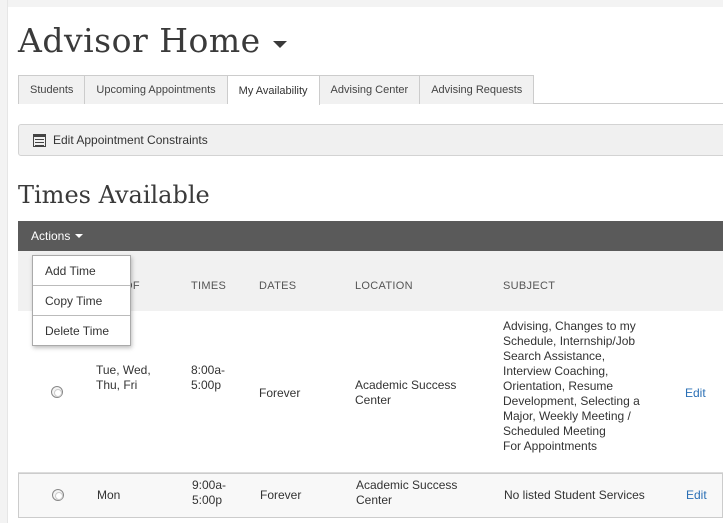 This screenshot has height=523, width=723. Describe the element at coordinates (277, 286) in the screenshot. I see `column-dates: DATES` at that location.